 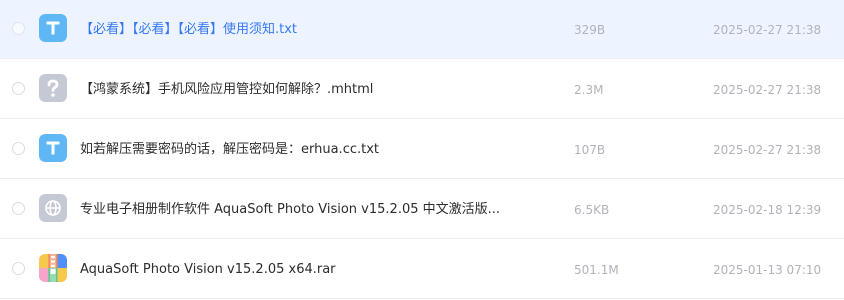 I want to click on file-name: AquaSoft Photo Vision v15.2.05 x64.rar, so click(x=208, y=269).